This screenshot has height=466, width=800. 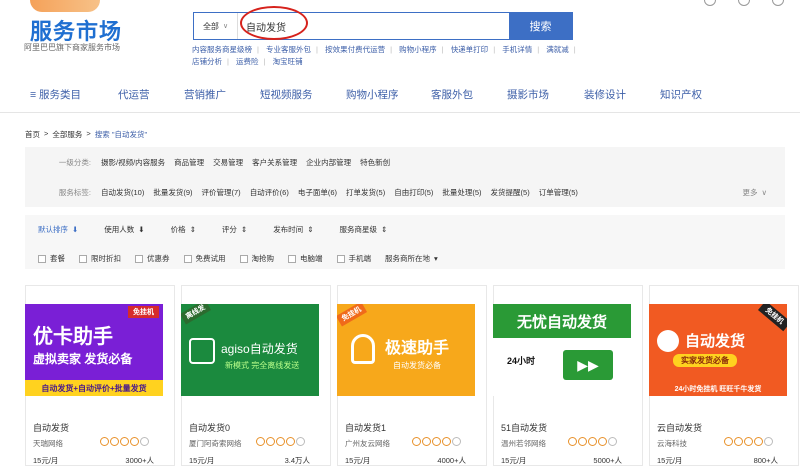 What do you see at coordinates (234, 229) in the screenshot?
I see `sort-rating: 评分 ⇕` at bounding box center [234, 229].